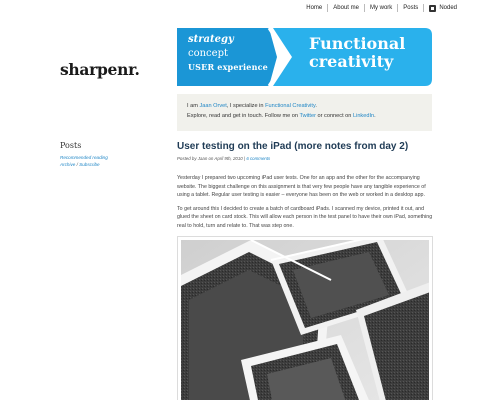 This screenshot has height=400, width=500. Describe the element at coordinates (363, 116) in the screenshot. I see `linkedin-link: LinkedIn` at that location.